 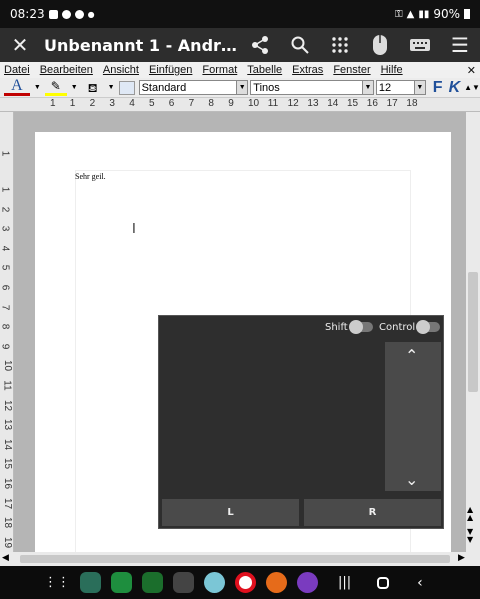 What do you see at coordinates (8, 542) in the screenshot?
I see `ruler-tick-label: 19` at bounding box center [8, 542].